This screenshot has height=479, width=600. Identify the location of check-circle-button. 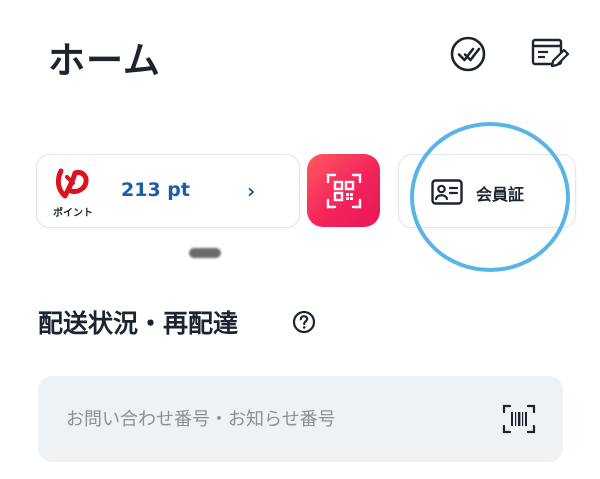
(468, 54).